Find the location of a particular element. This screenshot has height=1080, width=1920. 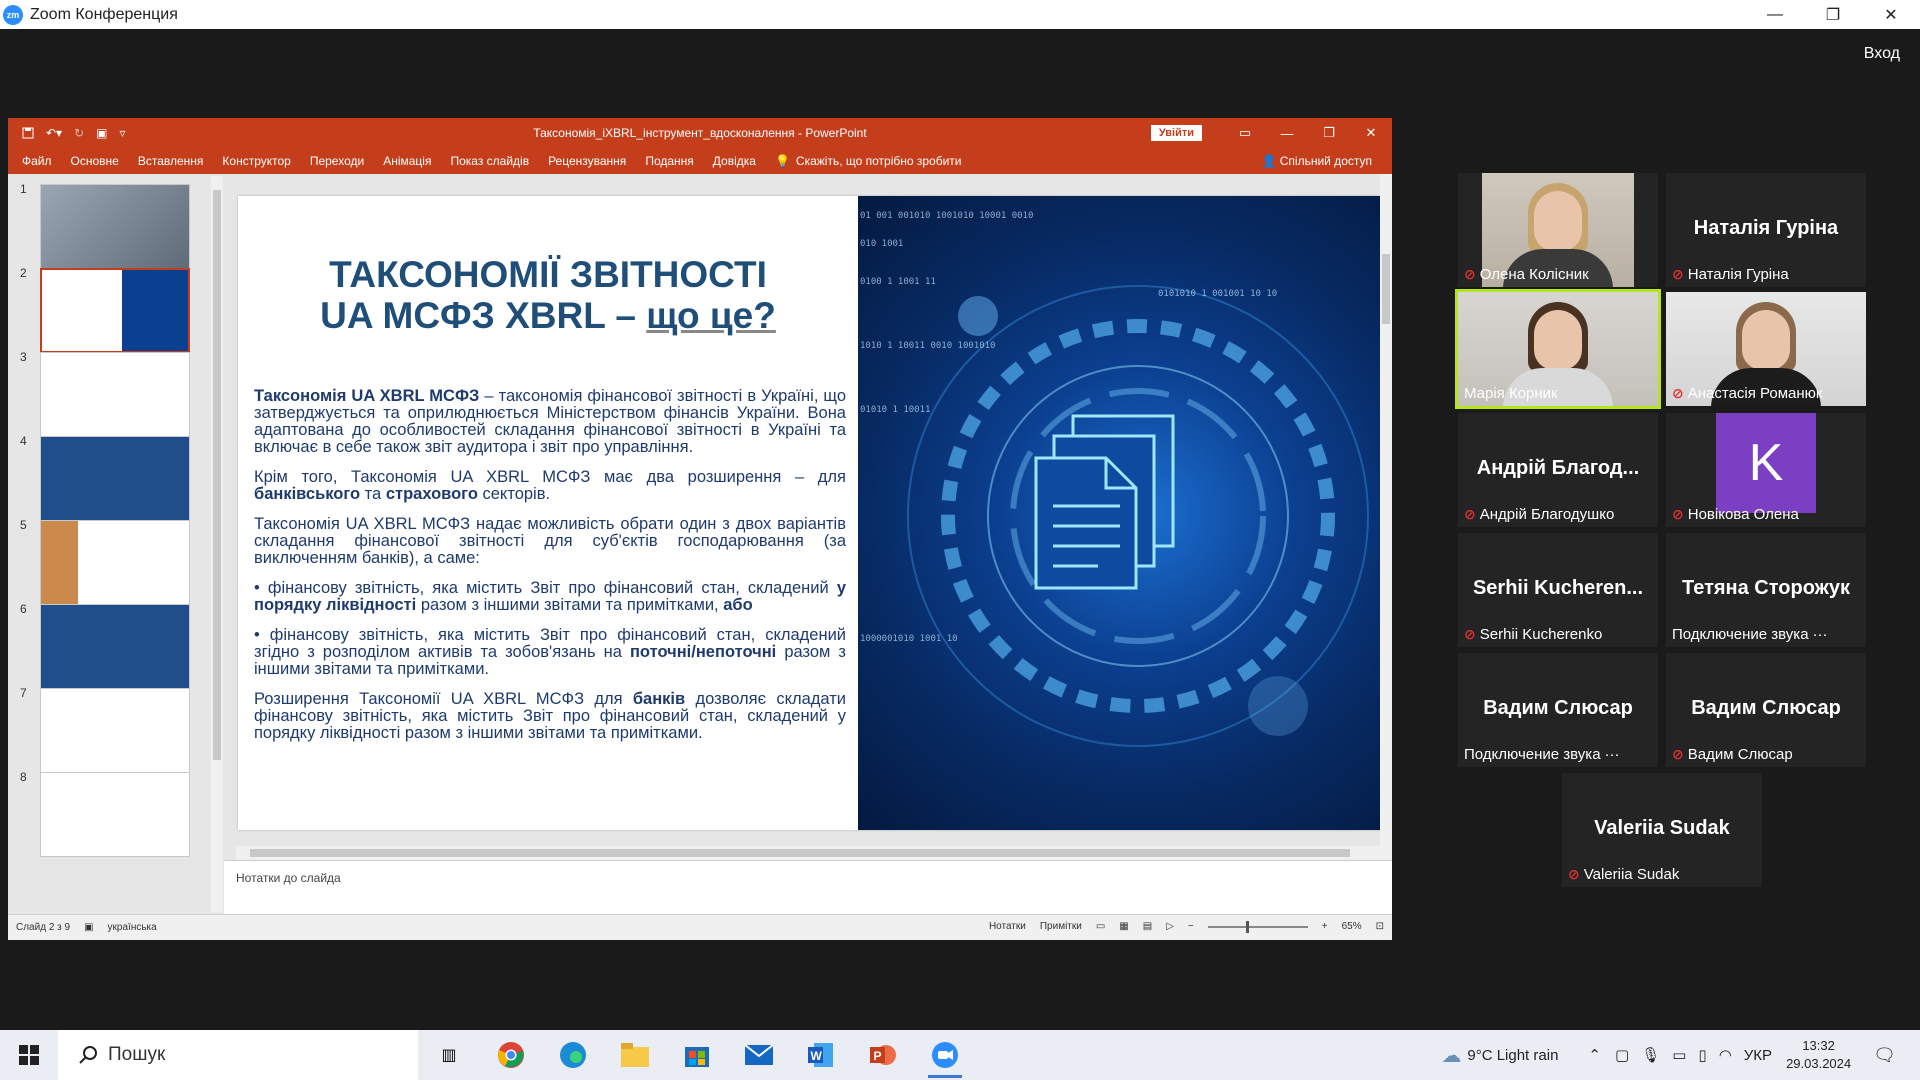

weather-widget: 9°C Light rain is located at coordinates (1512, 1055).